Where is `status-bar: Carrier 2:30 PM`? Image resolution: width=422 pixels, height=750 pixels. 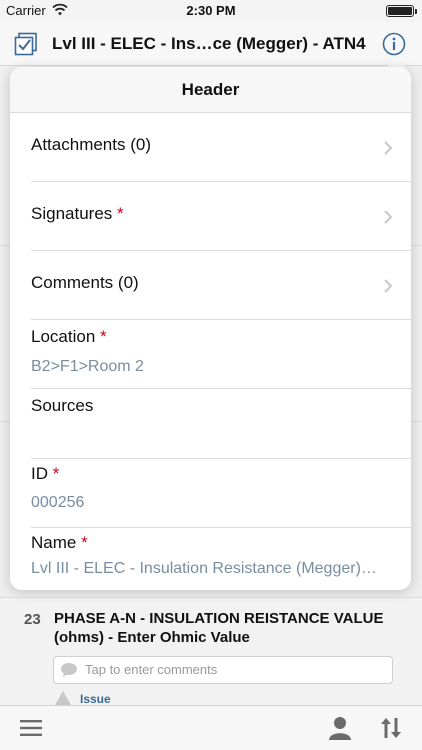 status-bar: Carrier 2:30 PM is located at coordinates (211, 11).